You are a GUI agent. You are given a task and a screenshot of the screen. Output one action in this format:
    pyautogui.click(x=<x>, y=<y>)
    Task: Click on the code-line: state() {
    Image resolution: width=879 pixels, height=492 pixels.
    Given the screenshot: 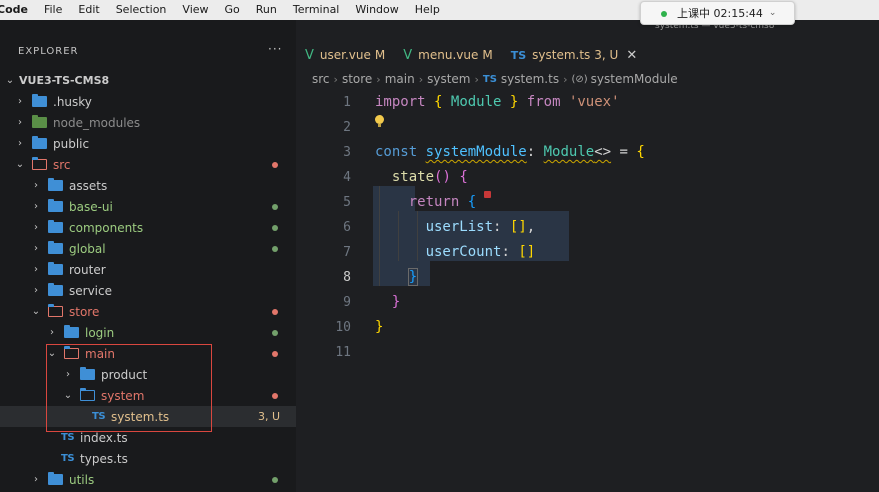 What is the action you would take?
    pyautogui.click(x=421, y=177)
    